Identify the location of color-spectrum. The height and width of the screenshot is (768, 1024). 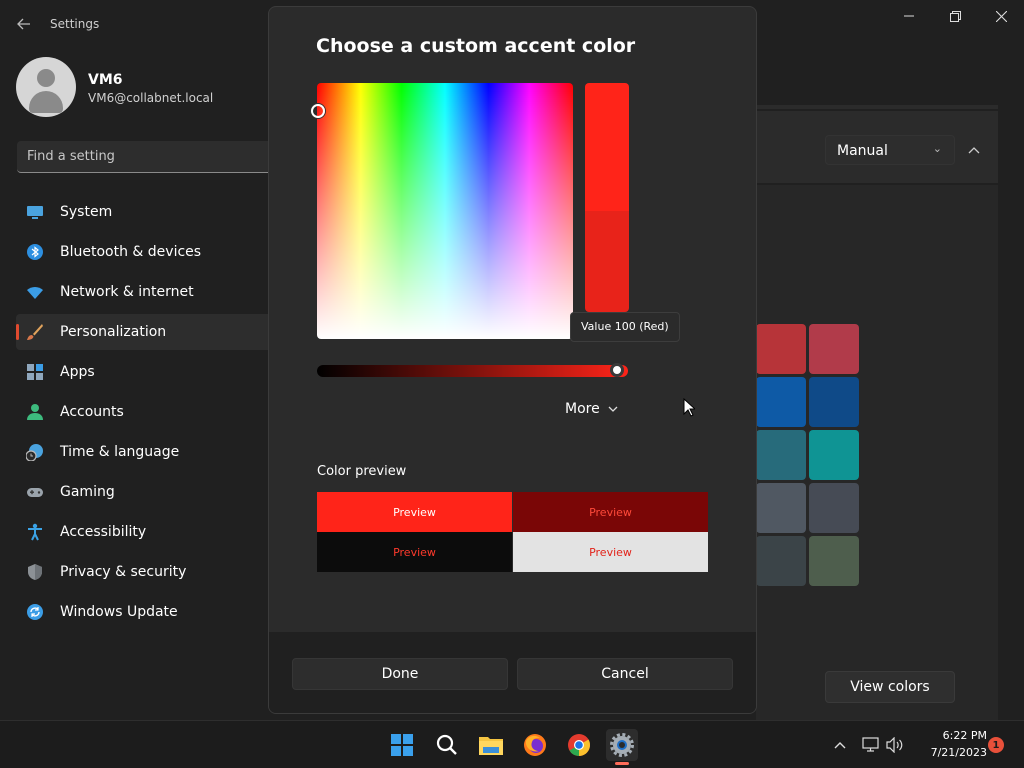
(442, 211).